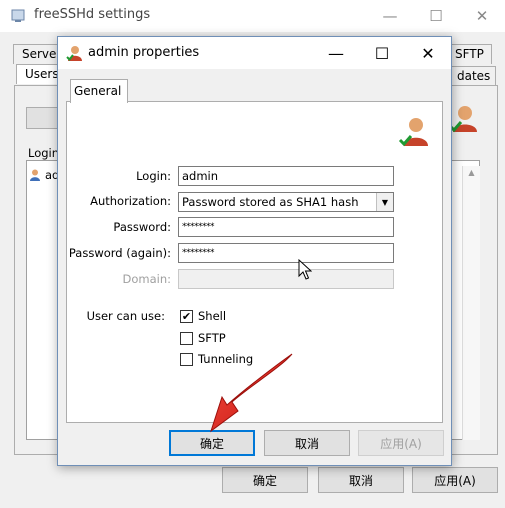  Describe the element at coordinates (286, 176) in the screenshot. I see `login-field: admin` at that location.